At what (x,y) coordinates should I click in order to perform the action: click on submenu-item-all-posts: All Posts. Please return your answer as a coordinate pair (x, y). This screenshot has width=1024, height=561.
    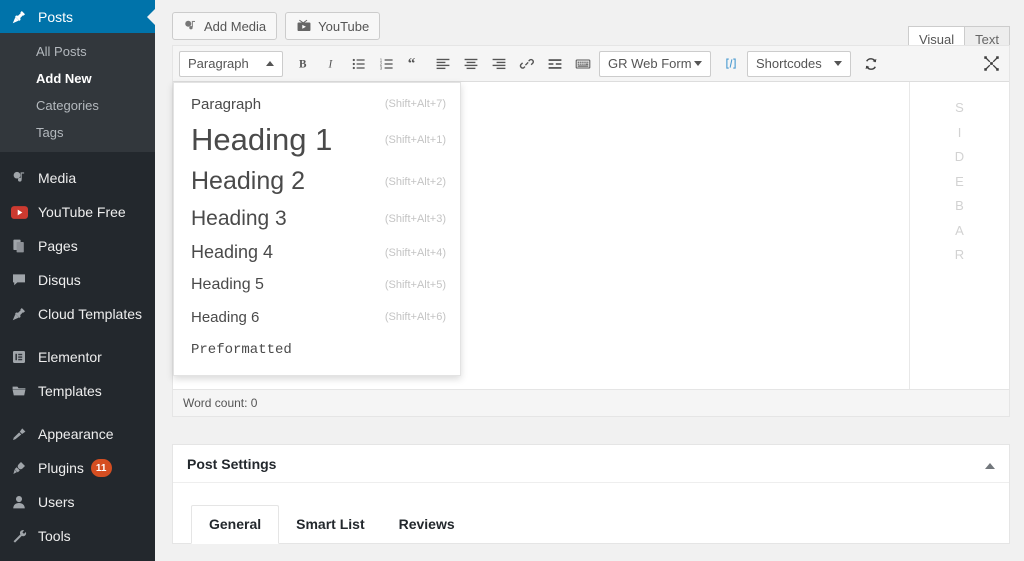
    Looking at the image, I should click on (77, 51).